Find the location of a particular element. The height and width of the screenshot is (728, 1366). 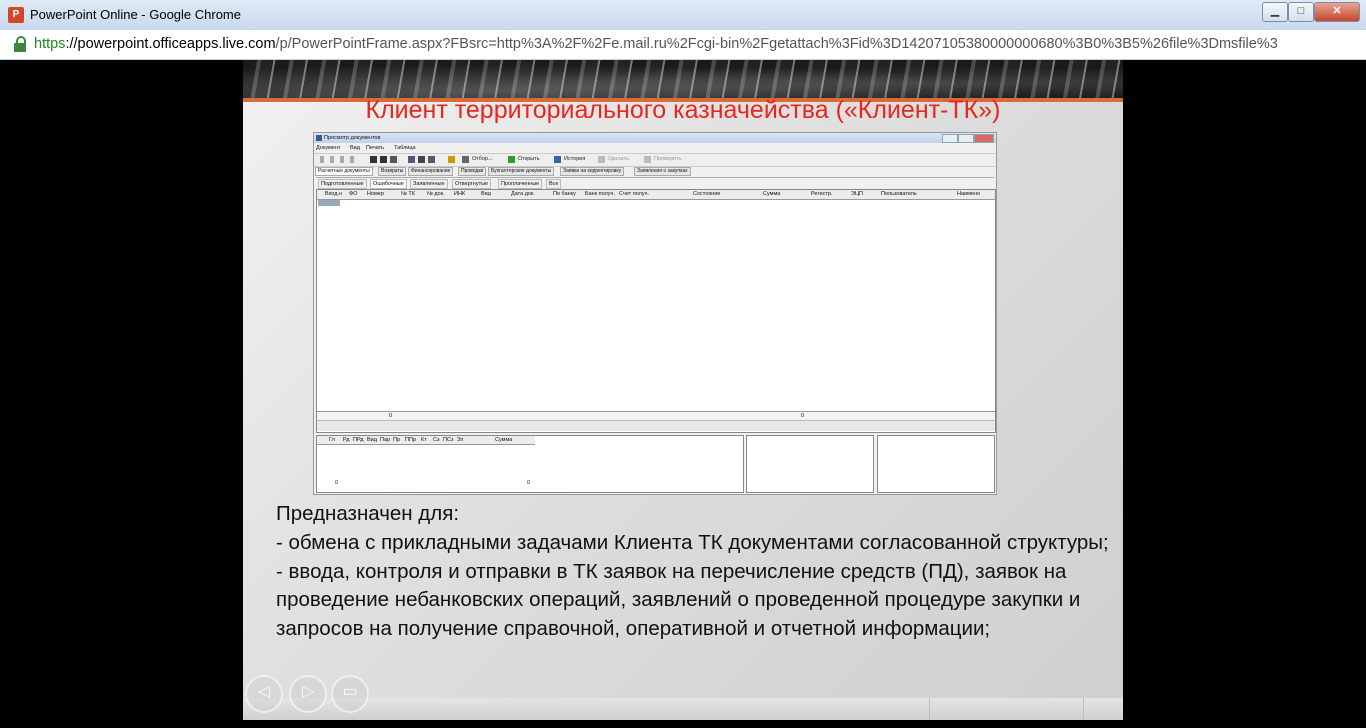

detail-column-header: Сз is located at coordinates (436, 440).